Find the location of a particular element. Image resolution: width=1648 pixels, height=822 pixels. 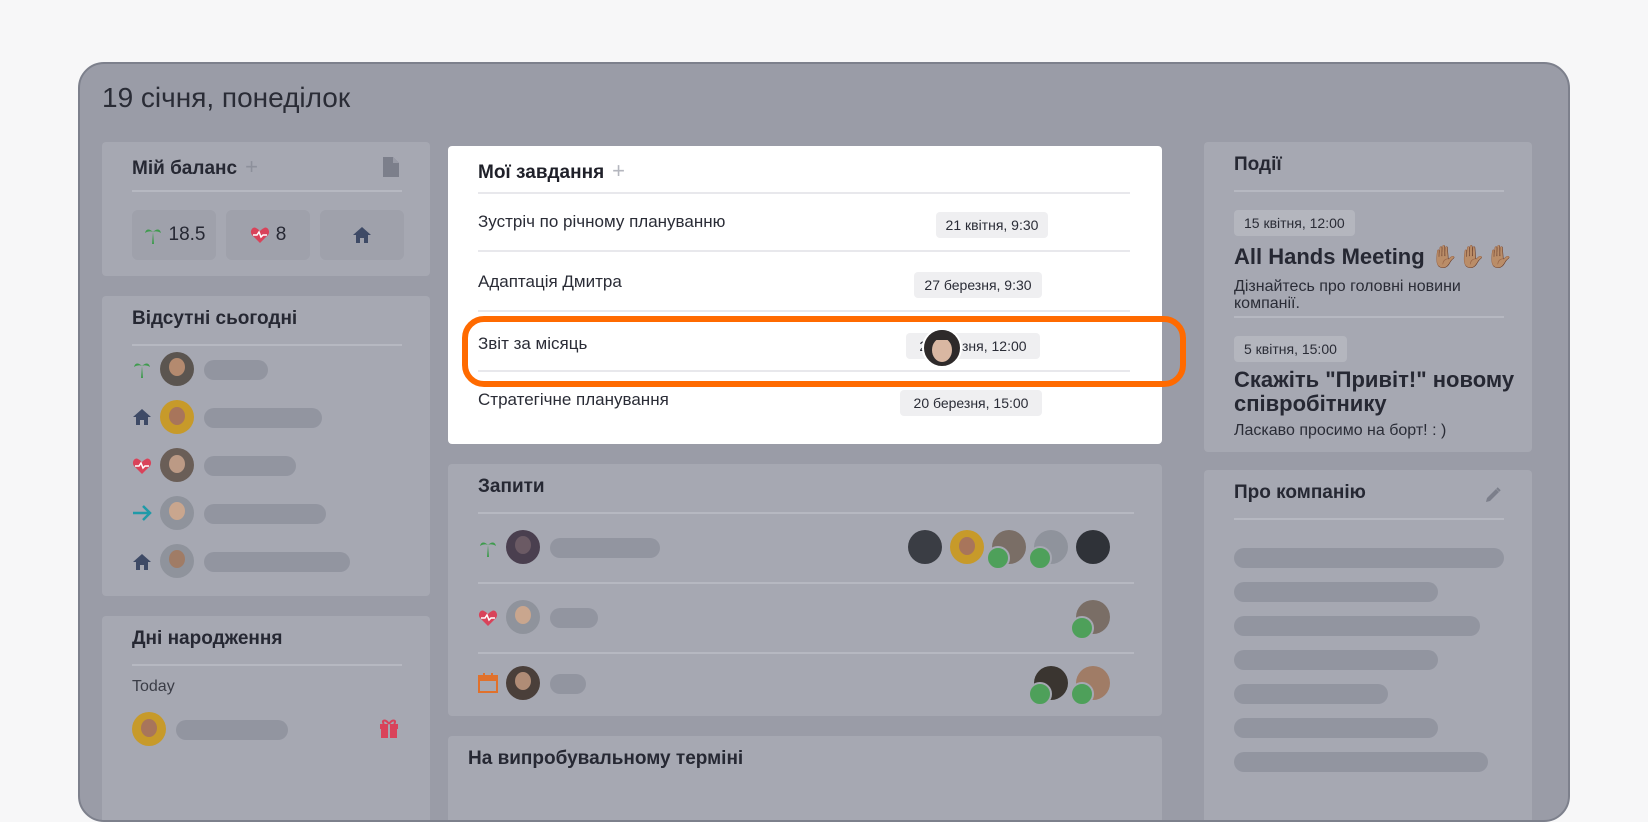

balance-card: Мій баланс + 18.5 8 is located at coordinates (266, 209).